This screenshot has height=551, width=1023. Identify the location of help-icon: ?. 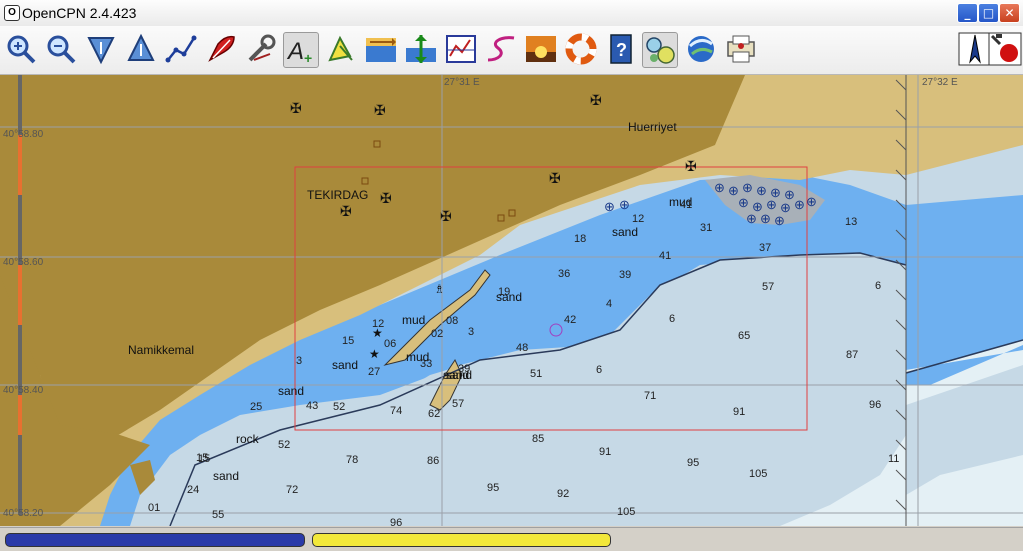
(621, 49).